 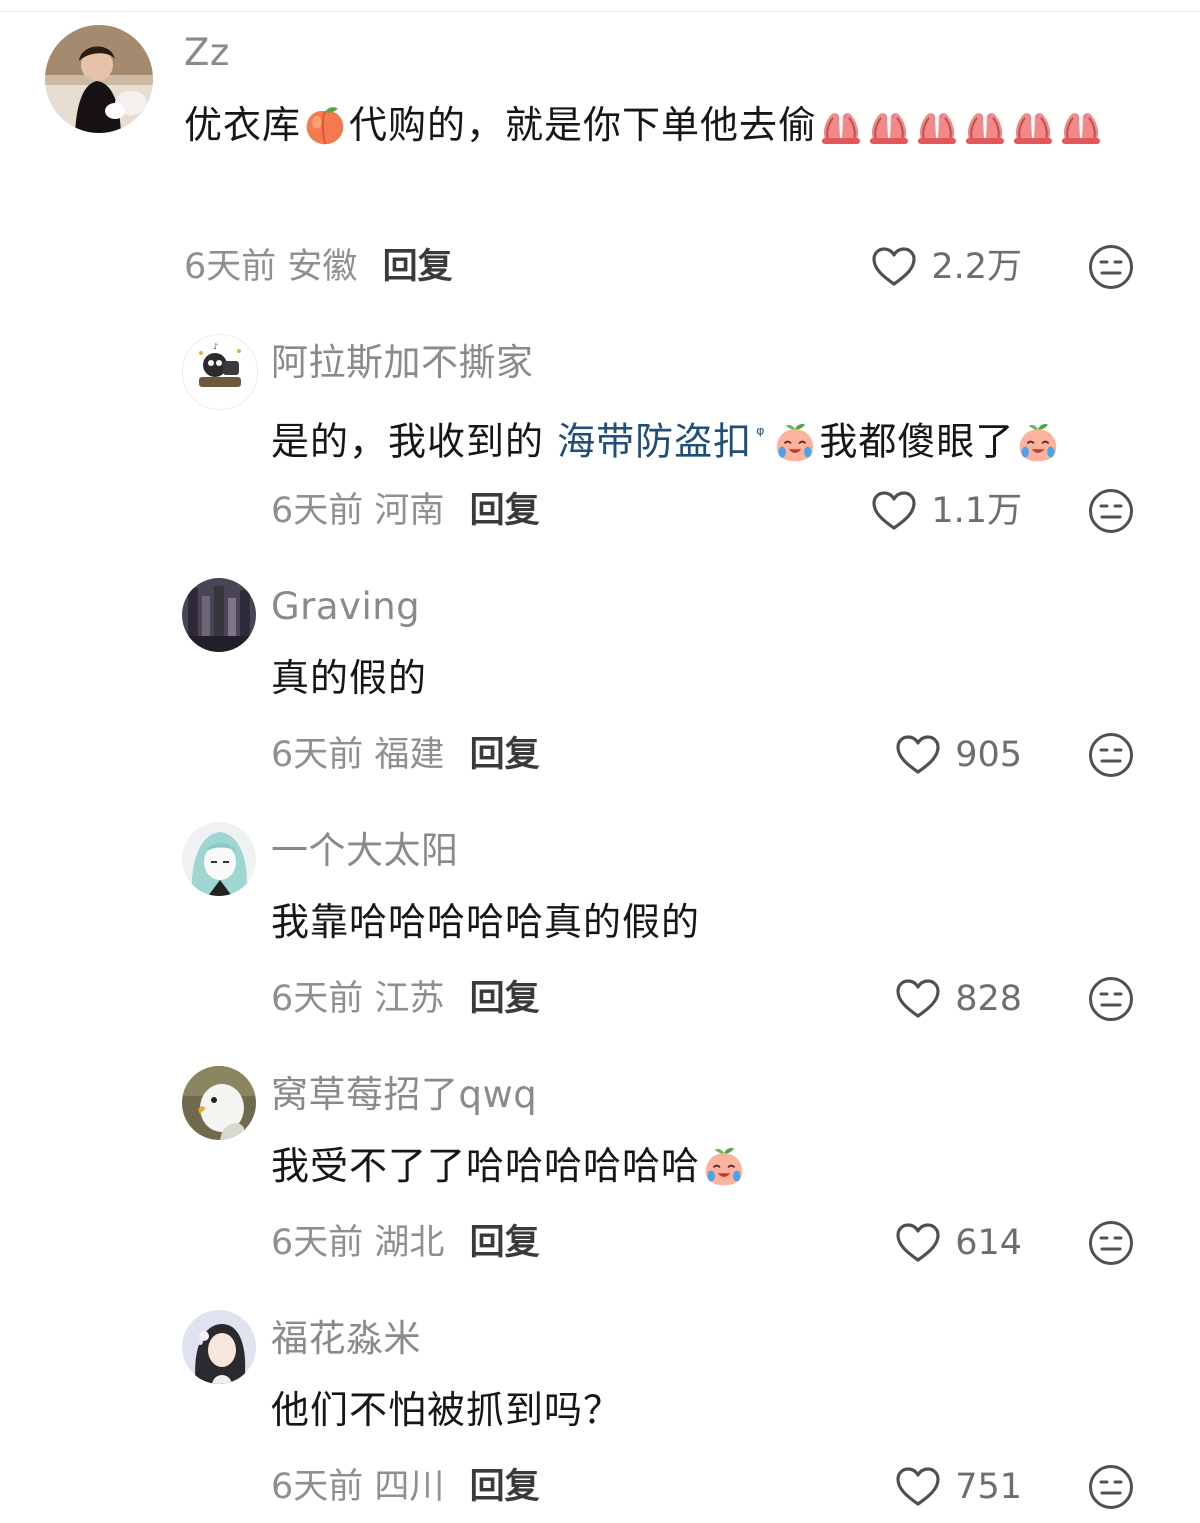 I want to click on like-count: 905, so click(x=988, y=755).